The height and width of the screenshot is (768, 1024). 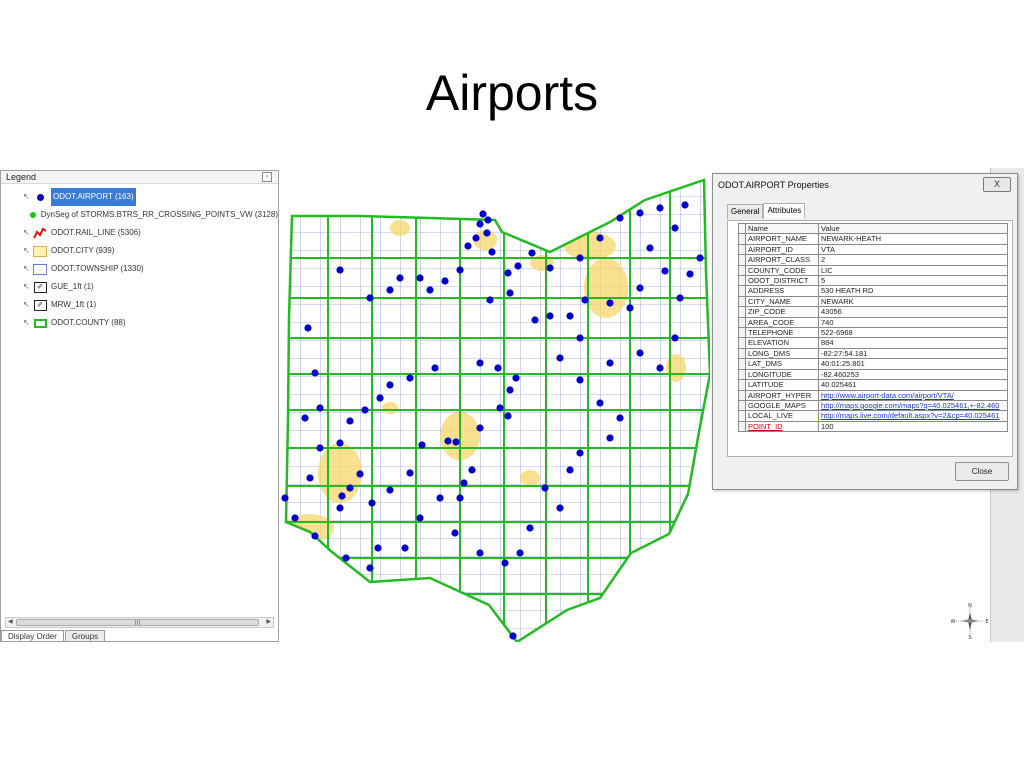 What do you see at coordinates (873, 353) in the screenshot?
I see `table-row: LONG_DMS -82:27:54.181` at bounding box center [873, 353].